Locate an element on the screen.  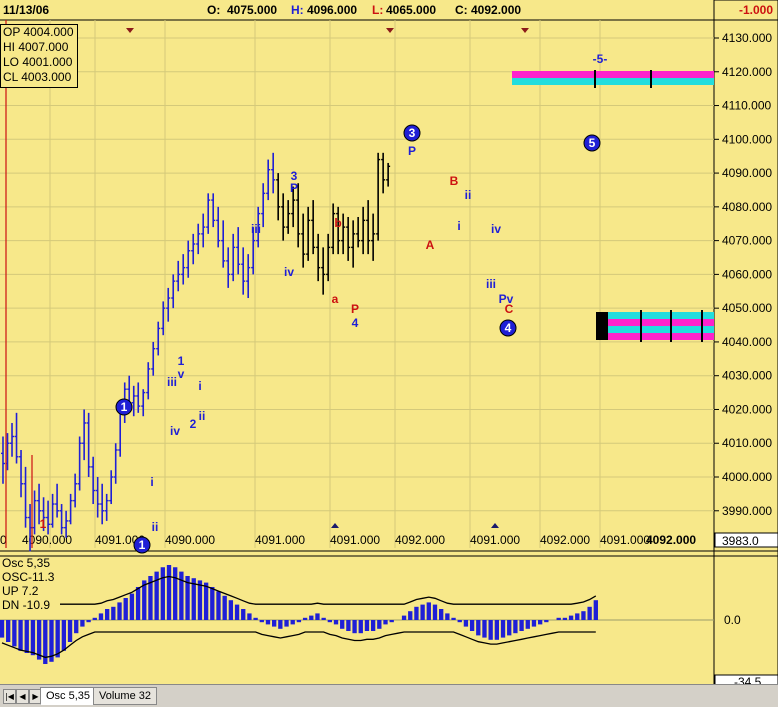
wave-label: v is located at coordinates (181, 374).